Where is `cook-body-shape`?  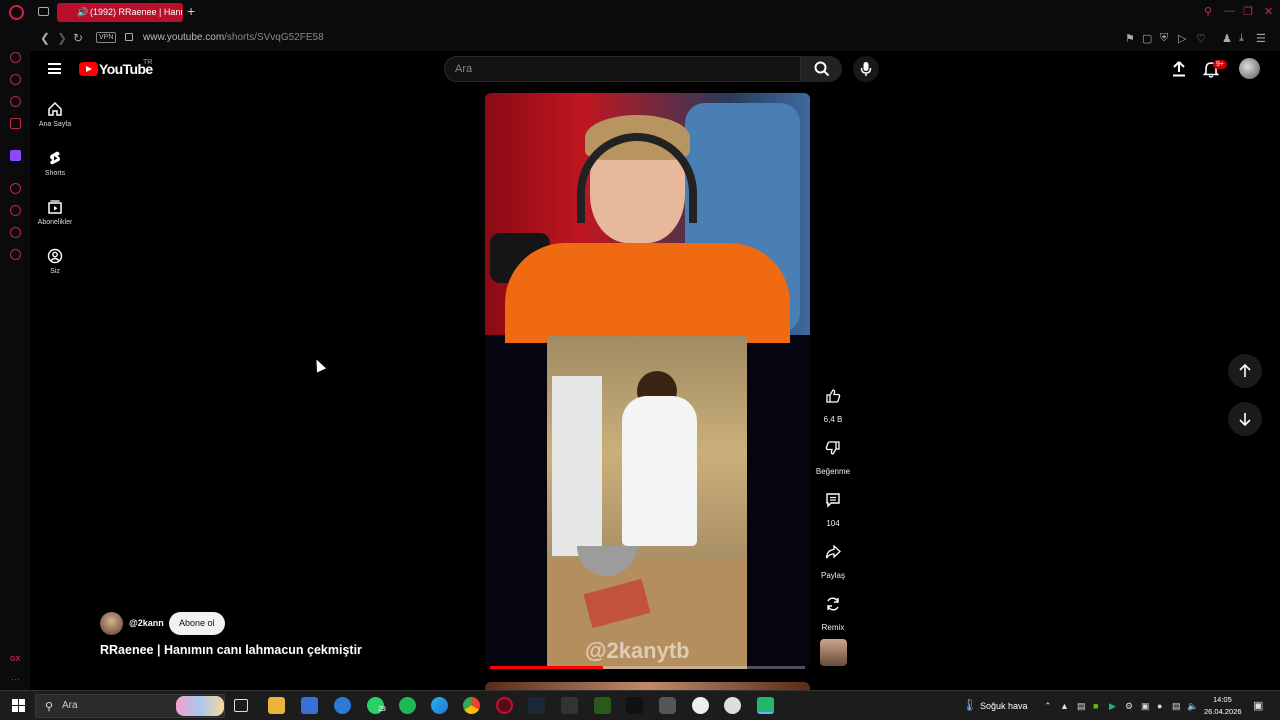 cook-body-shape is located at coordinates (659, 471).